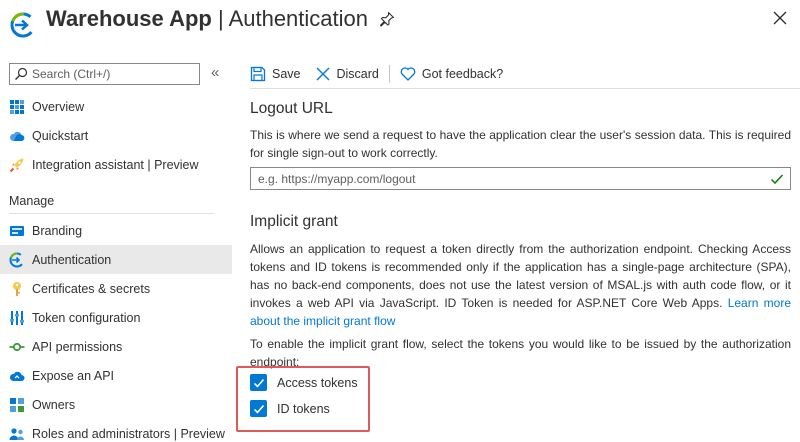  What do you see at coordinates (777, 178) in the screenshot?
I see `valid-check-icon` at bounding box center [777, 178].